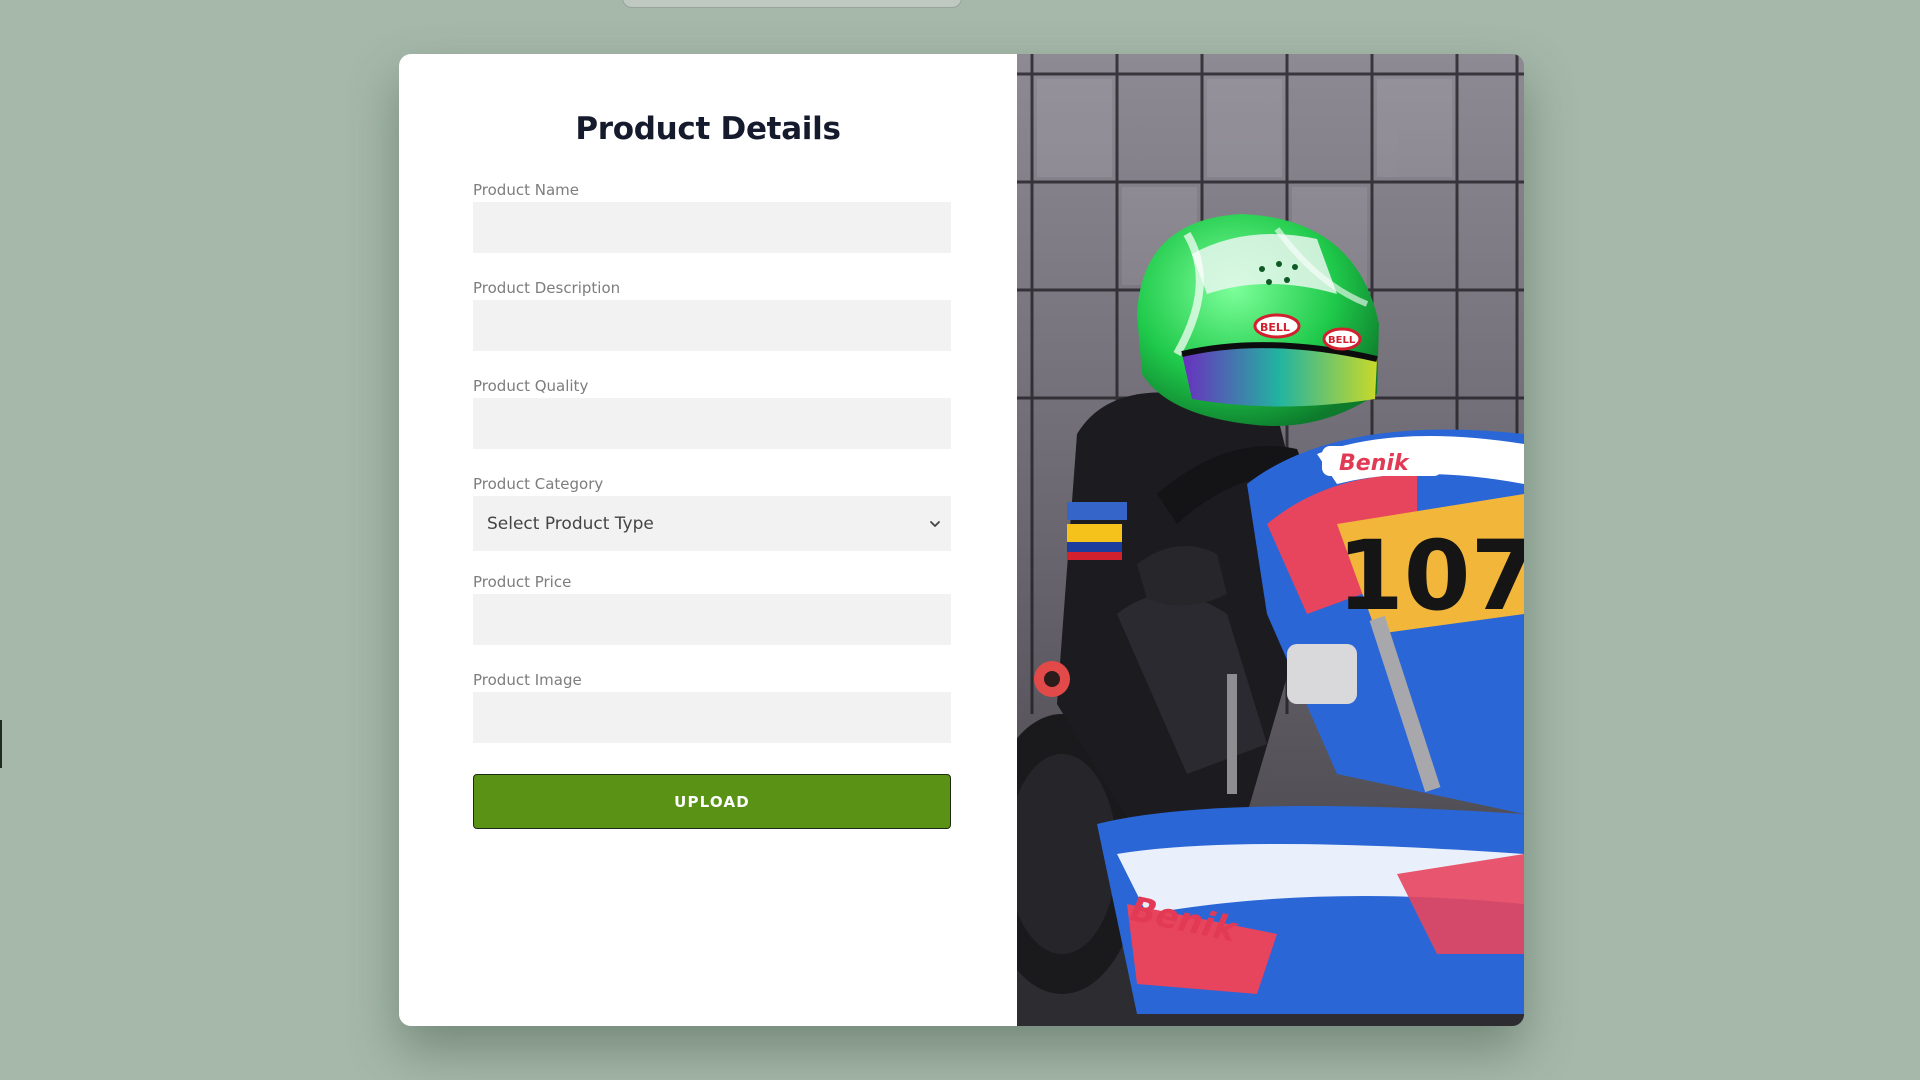 The width and height of the screenshot is (1920, 1080). I want to click on product-price-input, so click(712, 619).